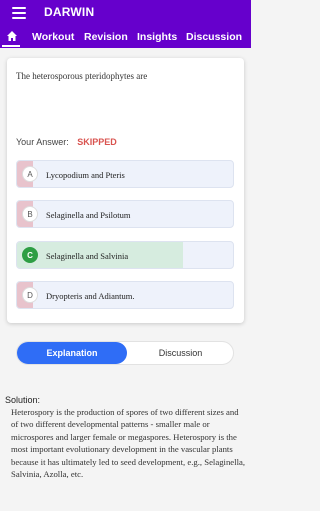  What do you see at coordinates (30, 295) in the screenshot?
I see `option-letter: D` at bounding box center [30, 295].